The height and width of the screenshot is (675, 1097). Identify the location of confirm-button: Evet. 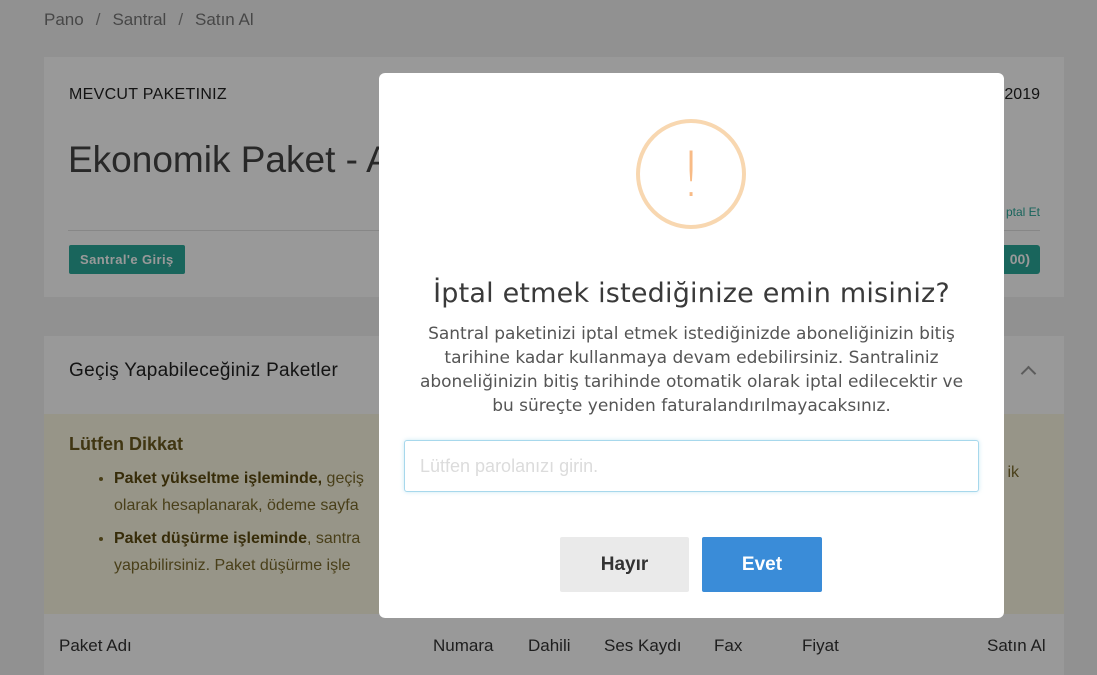
(762, 564).